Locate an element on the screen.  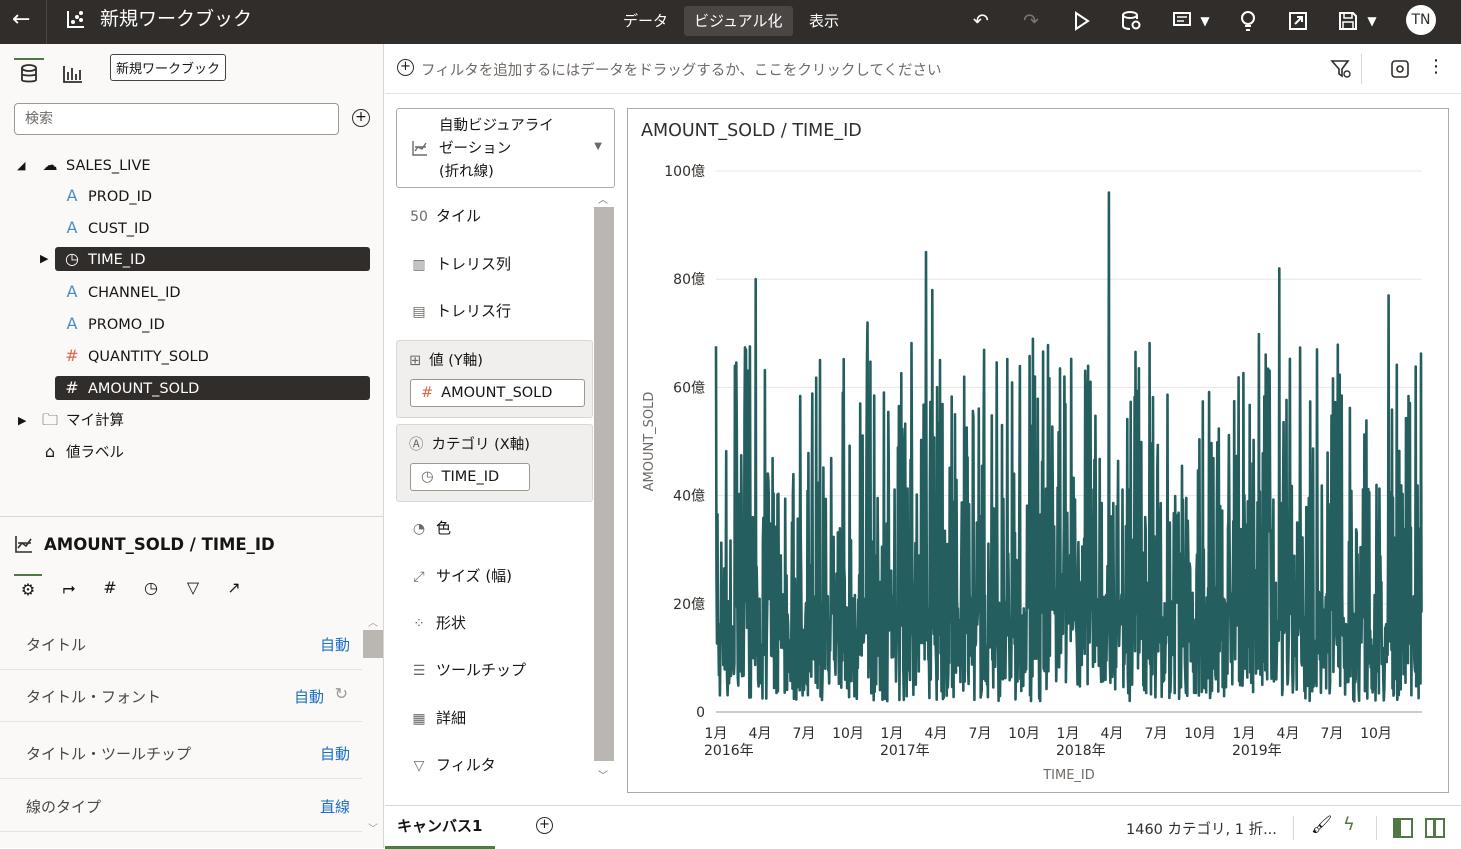
play-icon is located at coordinates (1081, 21).